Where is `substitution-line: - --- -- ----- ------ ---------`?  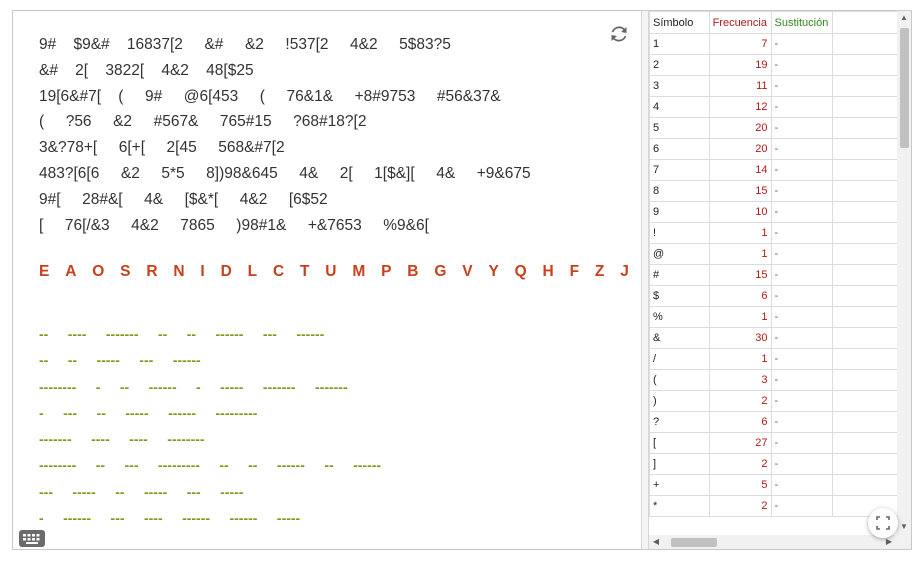
substitution-line: - --- -- ----- ------ --------- is located at coordinates (148, 412).